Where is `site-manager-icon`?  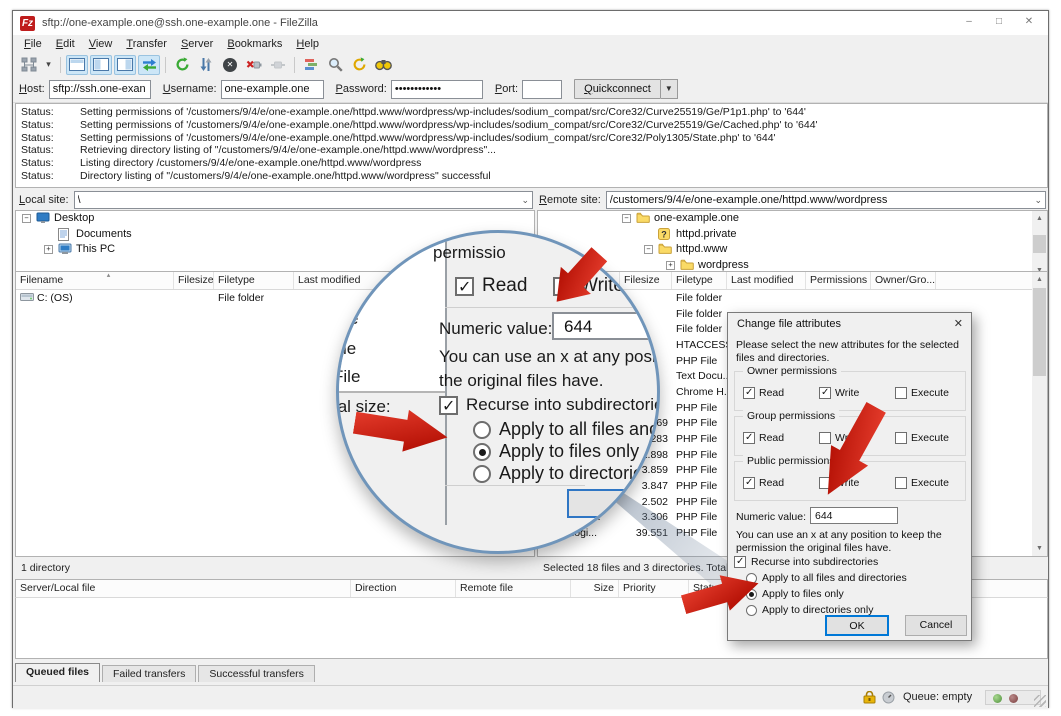 site-manager-icon is located at coordinates (29, 65).